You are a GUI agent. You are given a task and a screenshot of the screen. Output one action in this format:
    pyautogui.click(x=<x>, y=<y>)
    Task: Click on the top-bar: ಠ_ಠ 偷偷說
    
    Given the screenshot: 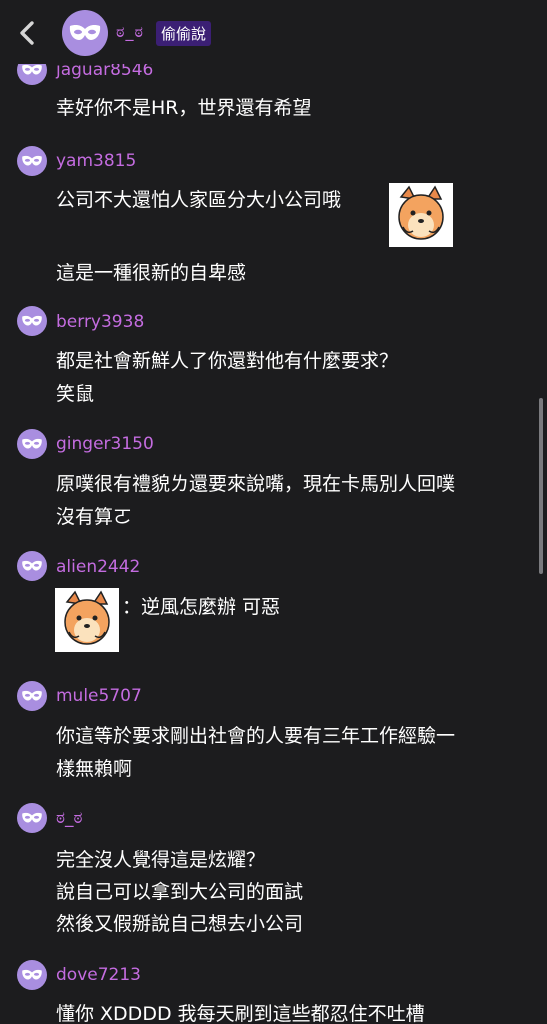 What is the action you would take?
    pyautogui.click(x=273, y=32)
    